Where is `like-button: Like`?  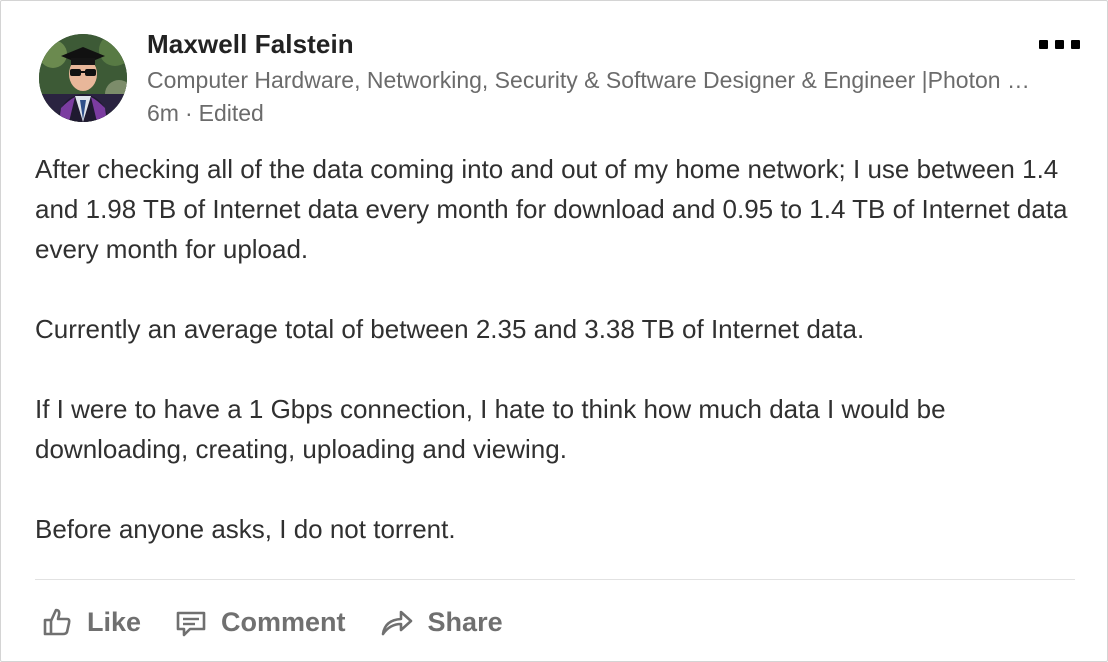 like-button: Like is located at coordinates (91, 622).